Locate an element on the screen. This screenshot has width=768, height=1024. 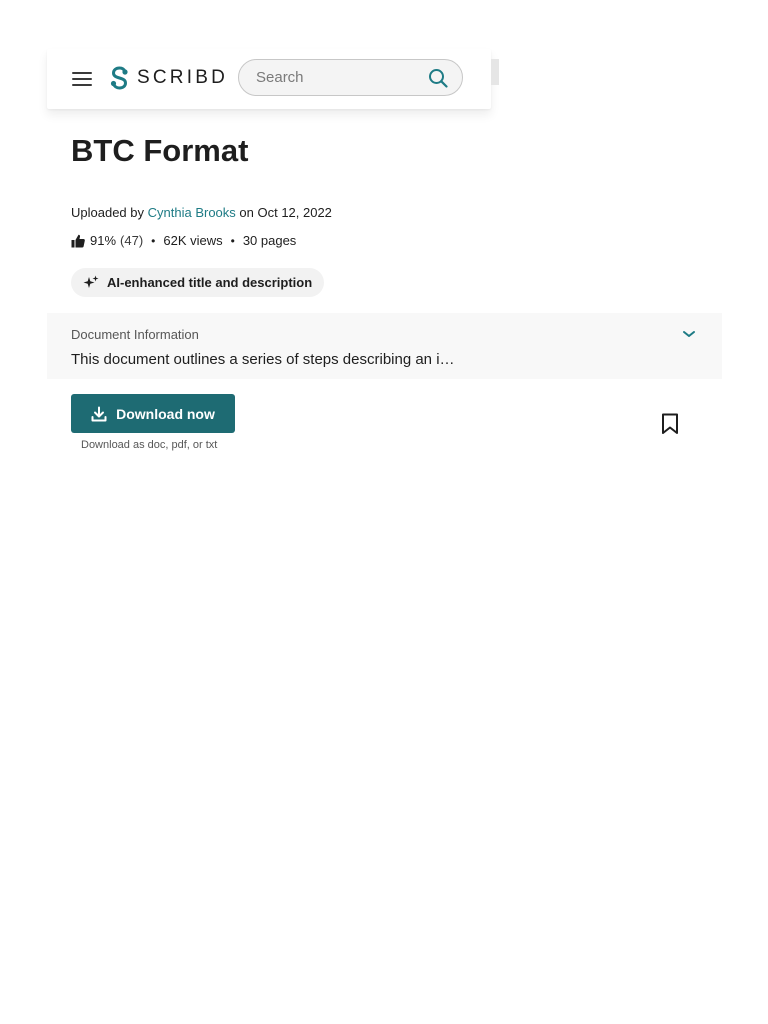
sparkle-icon is located at coordinates (91, 281).